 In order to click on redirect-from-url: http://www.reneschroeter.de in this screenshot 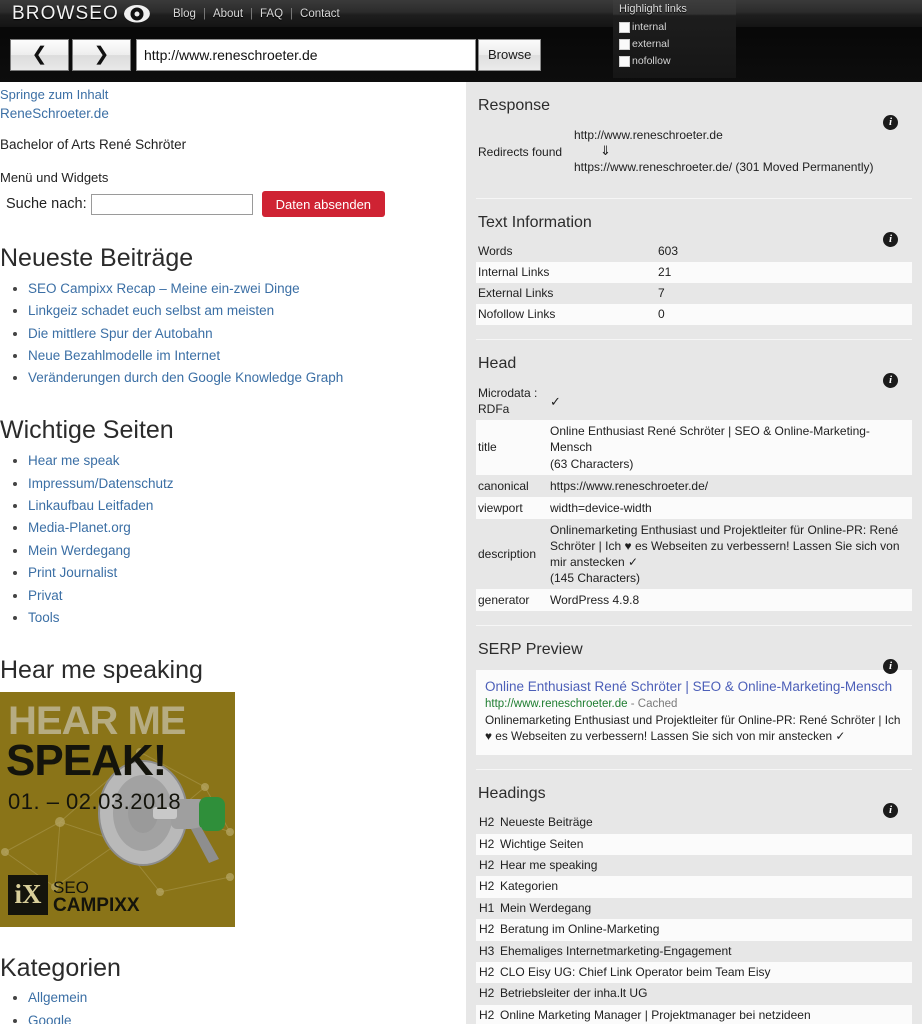, I will do `click(648, 135)`.